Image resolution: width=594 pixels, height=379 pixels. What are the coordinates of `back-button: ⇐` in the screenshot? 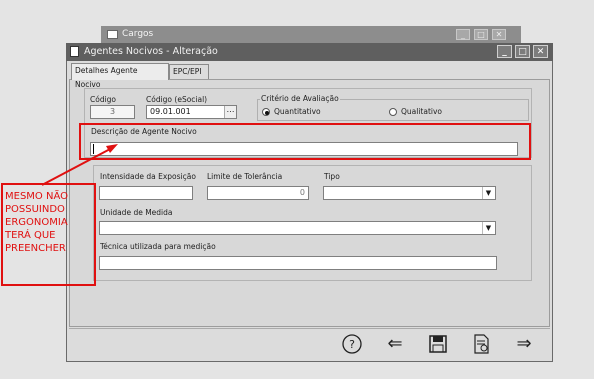 It's located at (395, 344).